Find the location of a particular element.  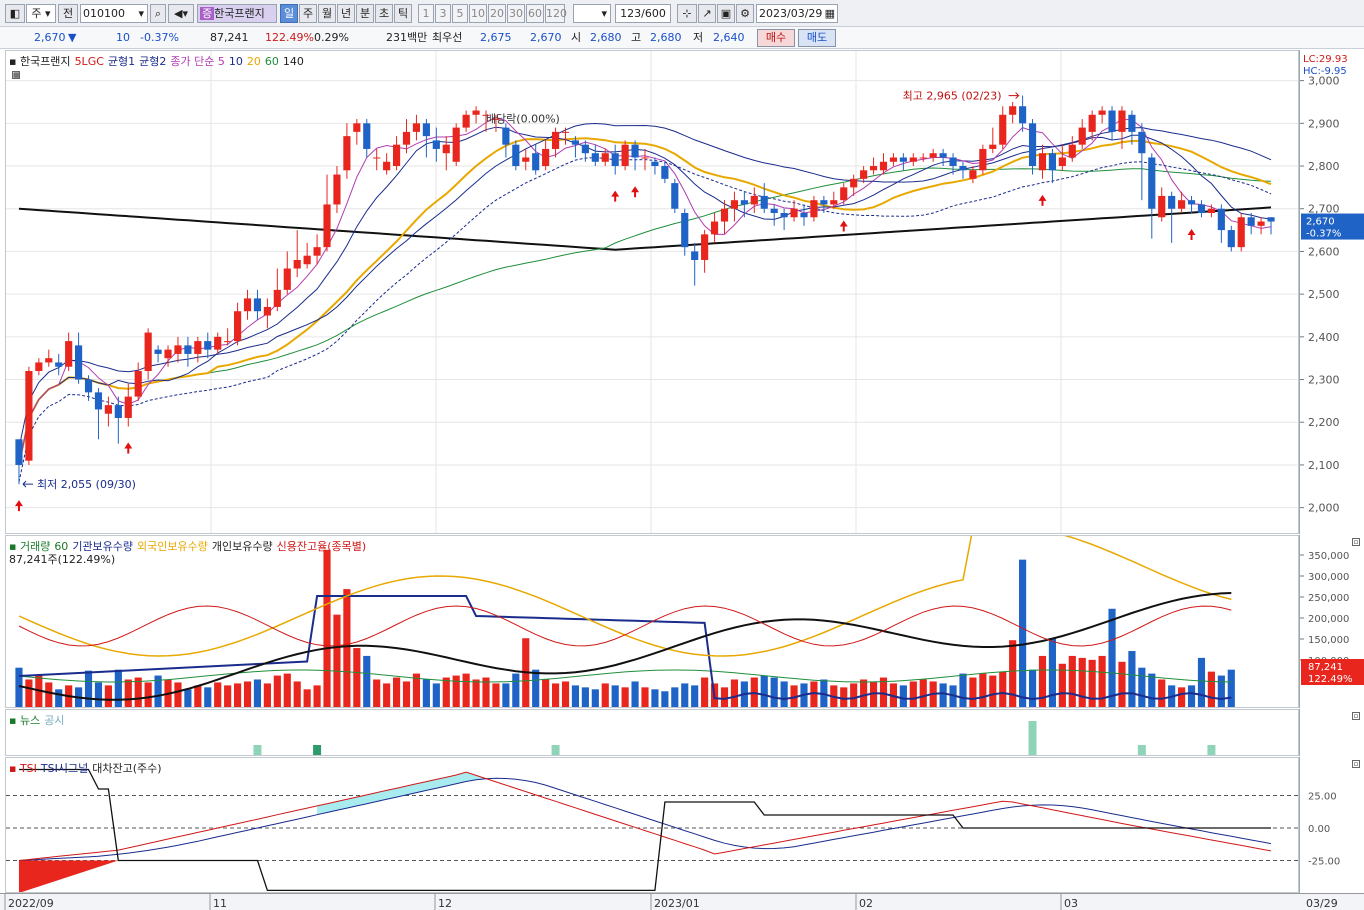

legend-item: 균형1 is located at coordinates (121, 61).